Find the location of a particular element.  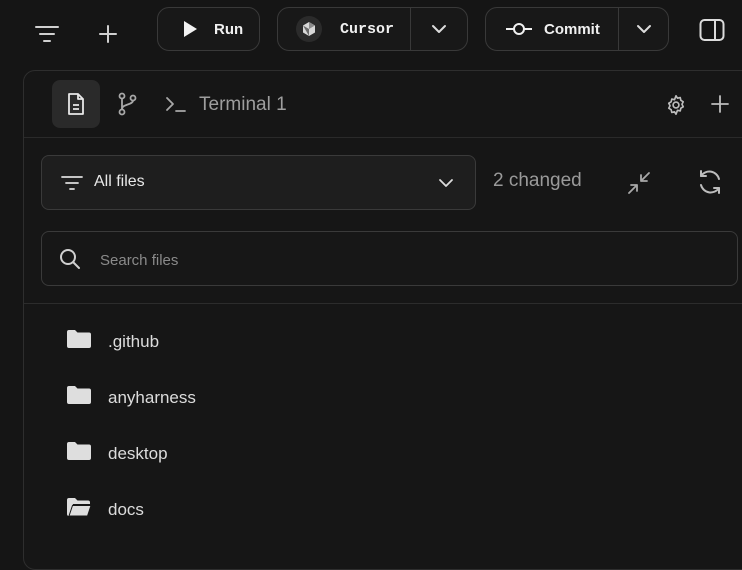

refresh-icon is located at coordinates (710, 182).